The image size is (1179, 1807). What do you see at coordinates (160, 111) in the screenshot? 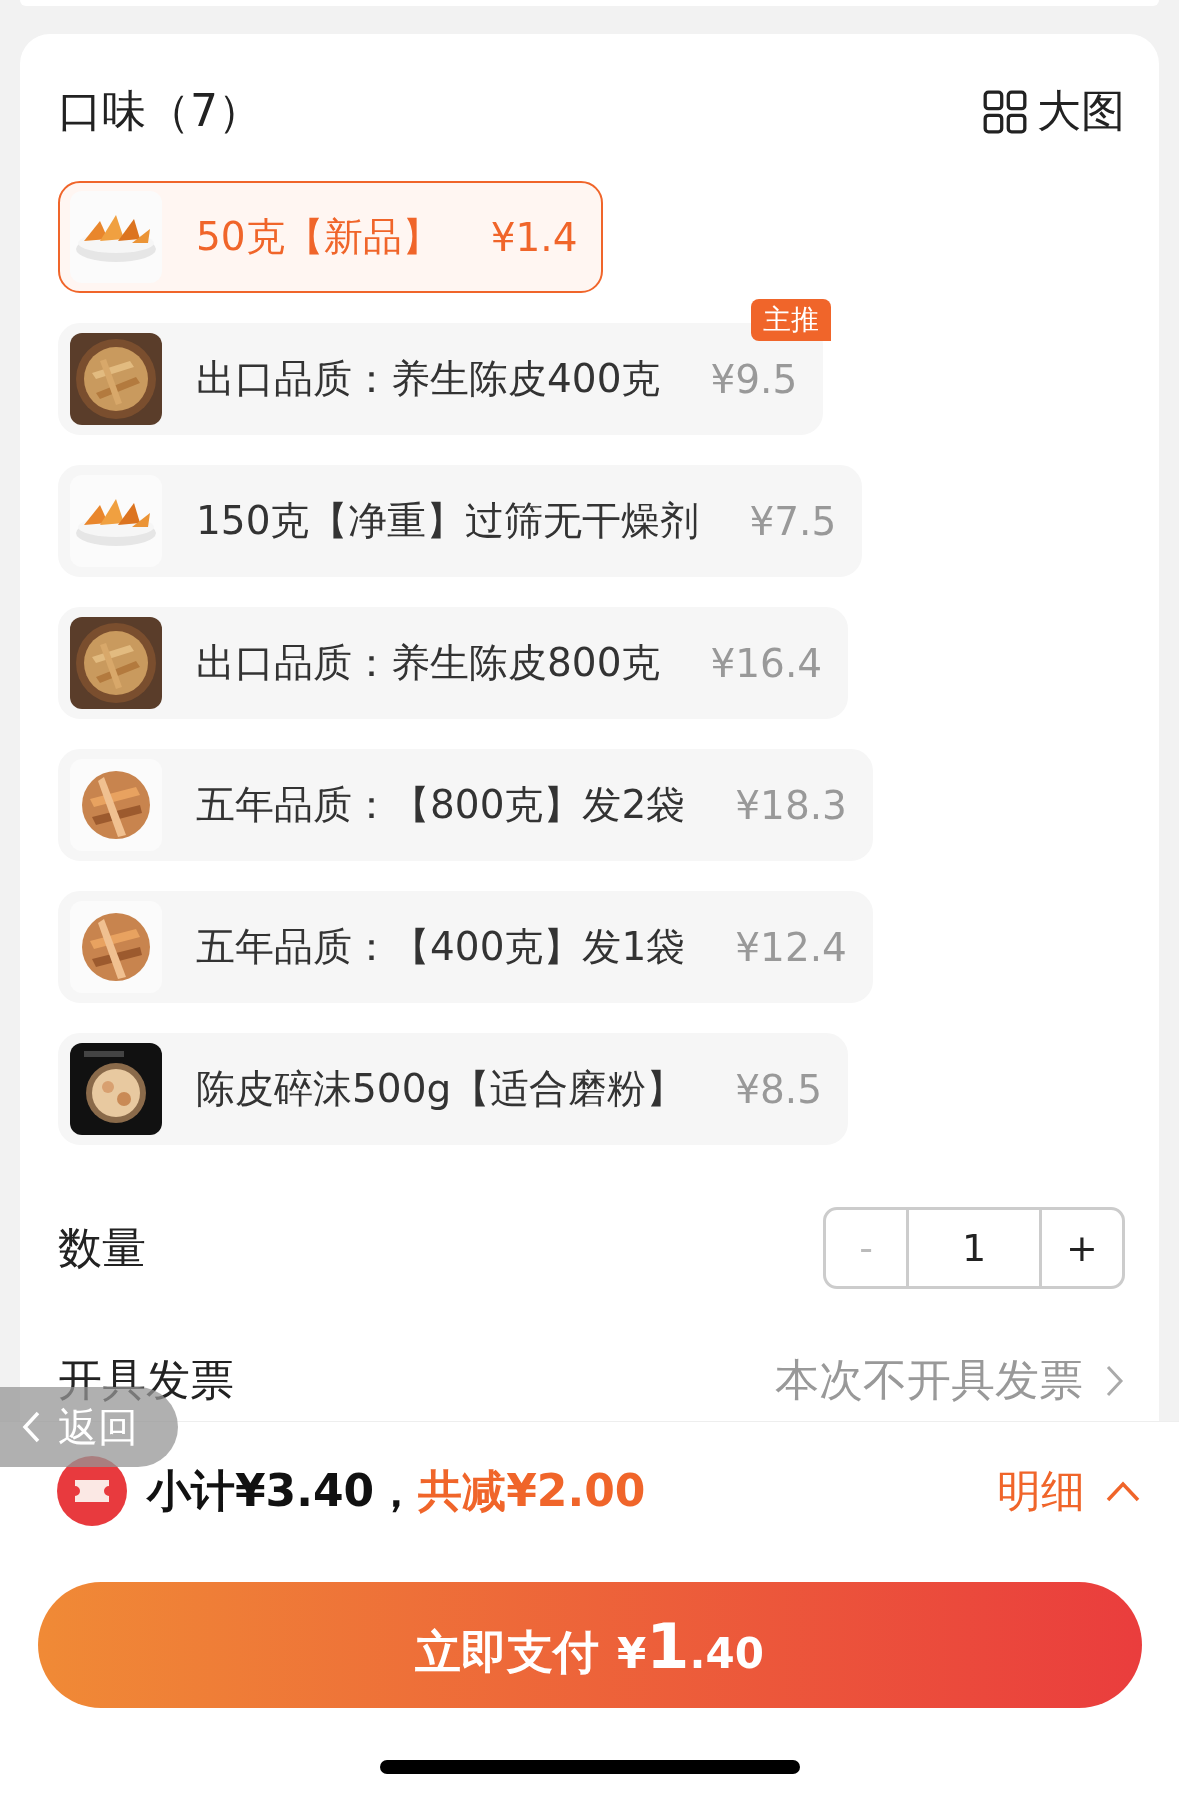
I see `section-title: 口味（7）` at bounding box center [160, 111].